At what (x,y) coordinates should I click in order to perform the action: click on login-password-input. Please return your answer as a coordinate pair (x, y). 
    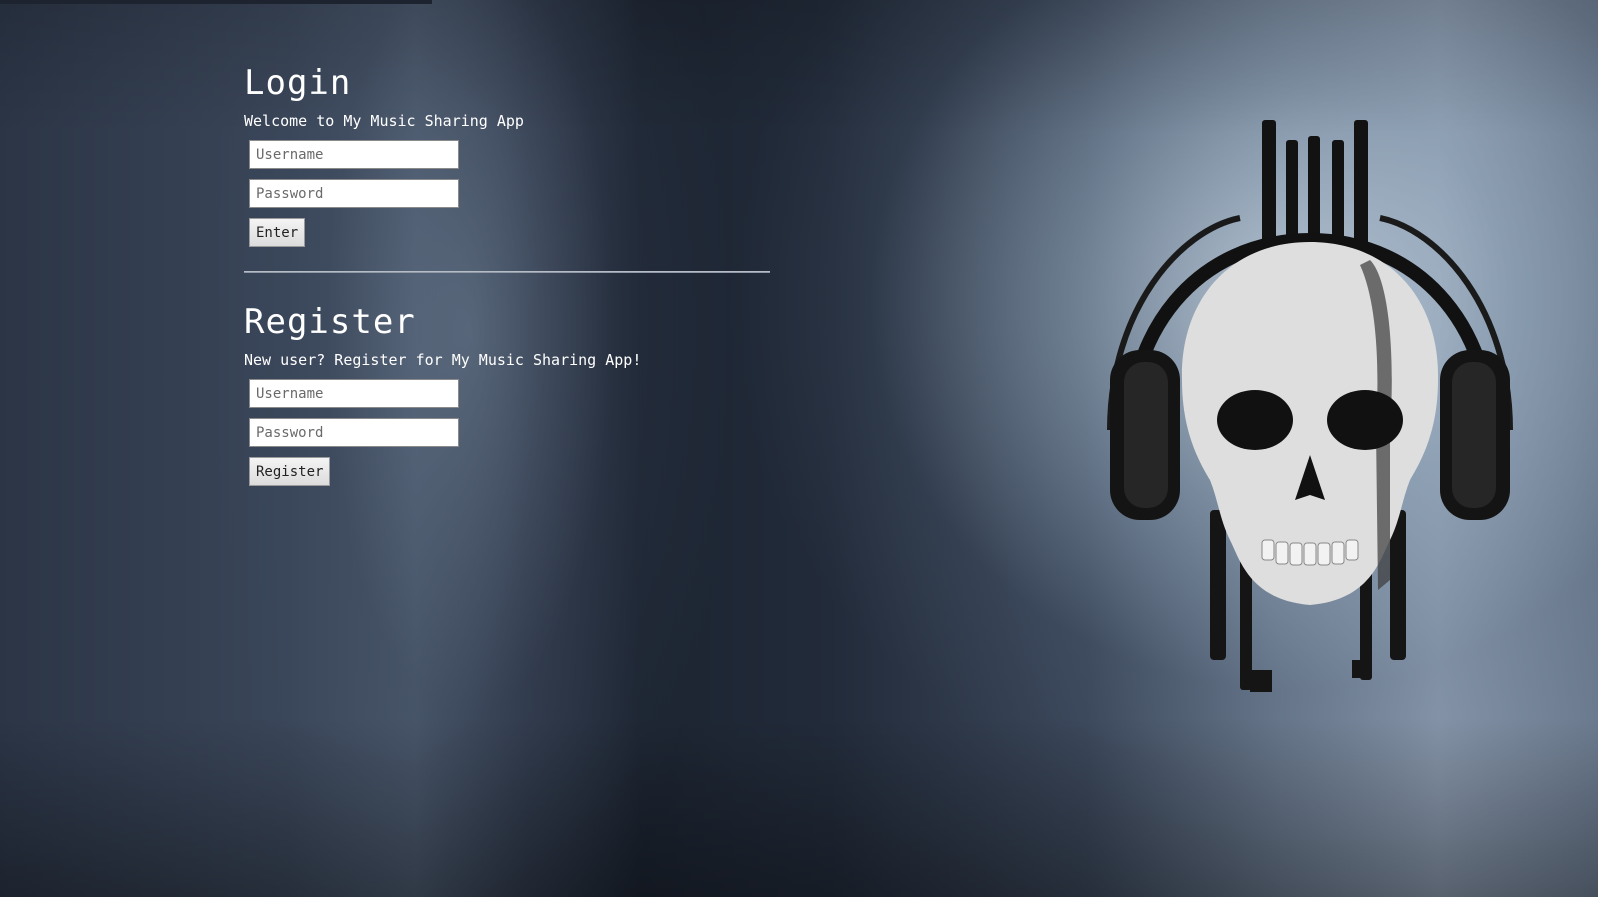
    Looking at the image, I should click on (354, 193).